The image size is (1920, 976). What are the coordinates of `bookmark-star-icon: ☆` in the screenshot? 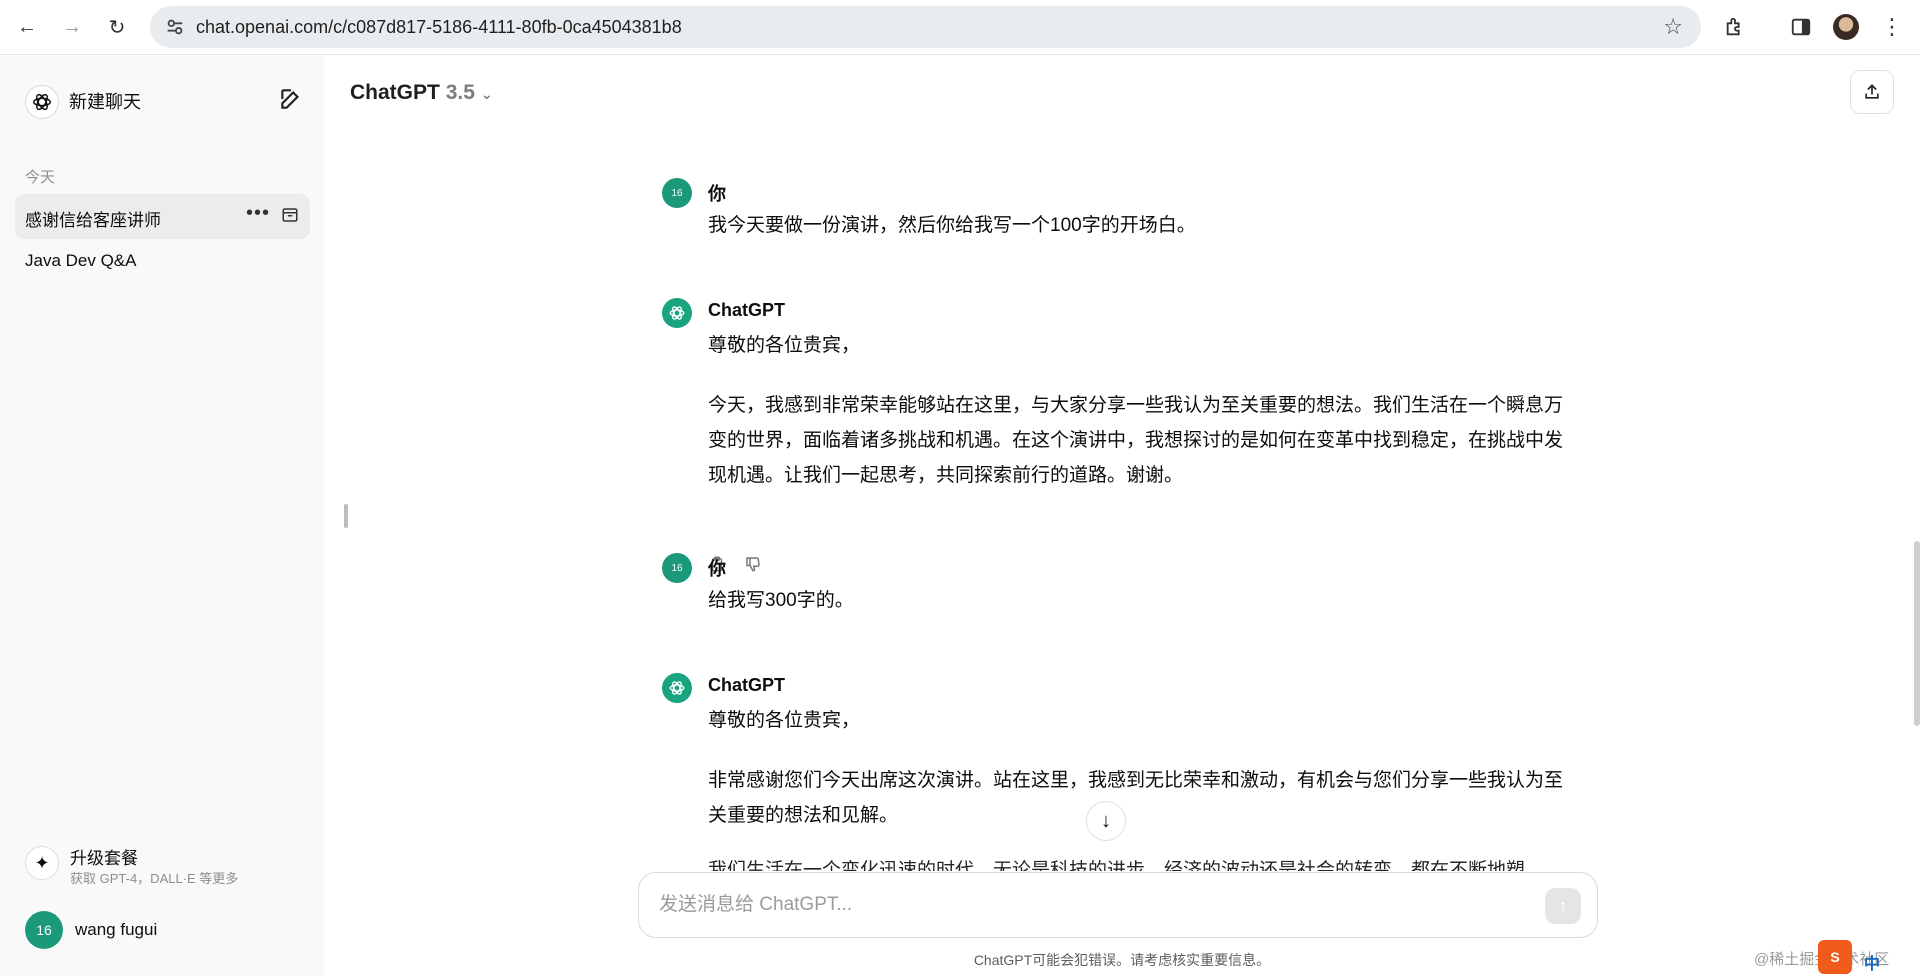 It's located at (1673, 27).